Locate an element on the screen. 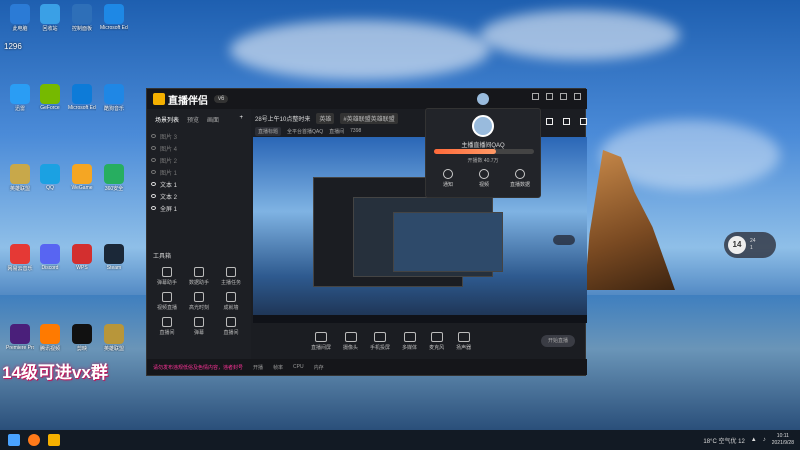  scene-label: 图片 3 is located at coordinates (169, 137).